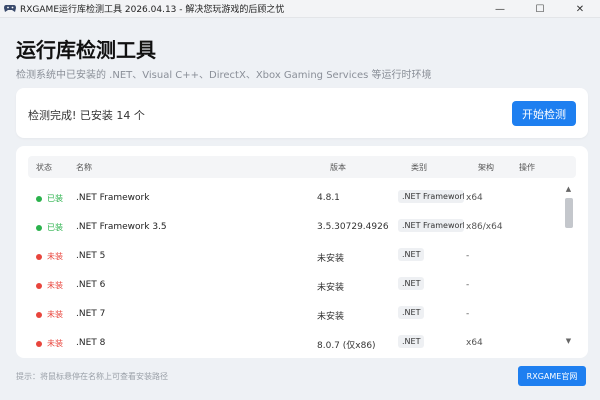  Describe the element at coordinates (86, 115) in the screenshot. I see `detection-status-text: 检测完成! 已安装 14 个` at that location.